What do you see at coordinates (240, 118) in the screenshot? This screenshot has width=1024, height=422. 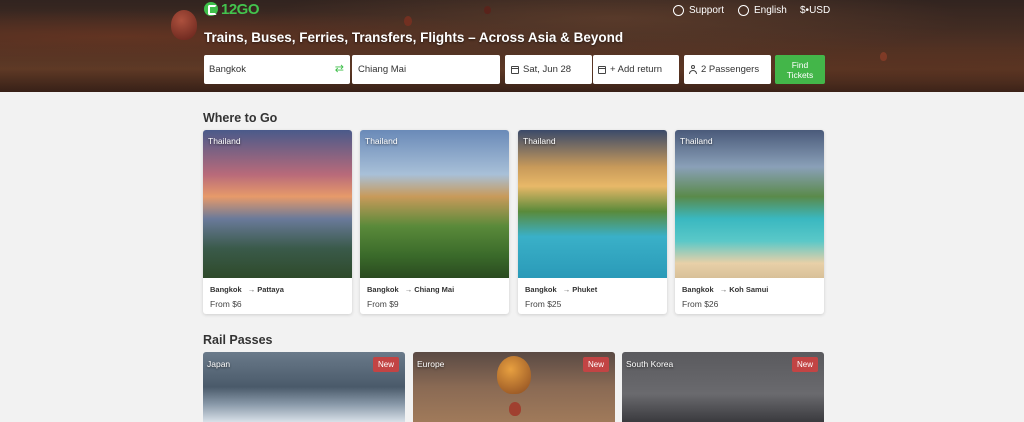 I see `where-to-go-title: Where to Go` at bounding box center [240, 118].